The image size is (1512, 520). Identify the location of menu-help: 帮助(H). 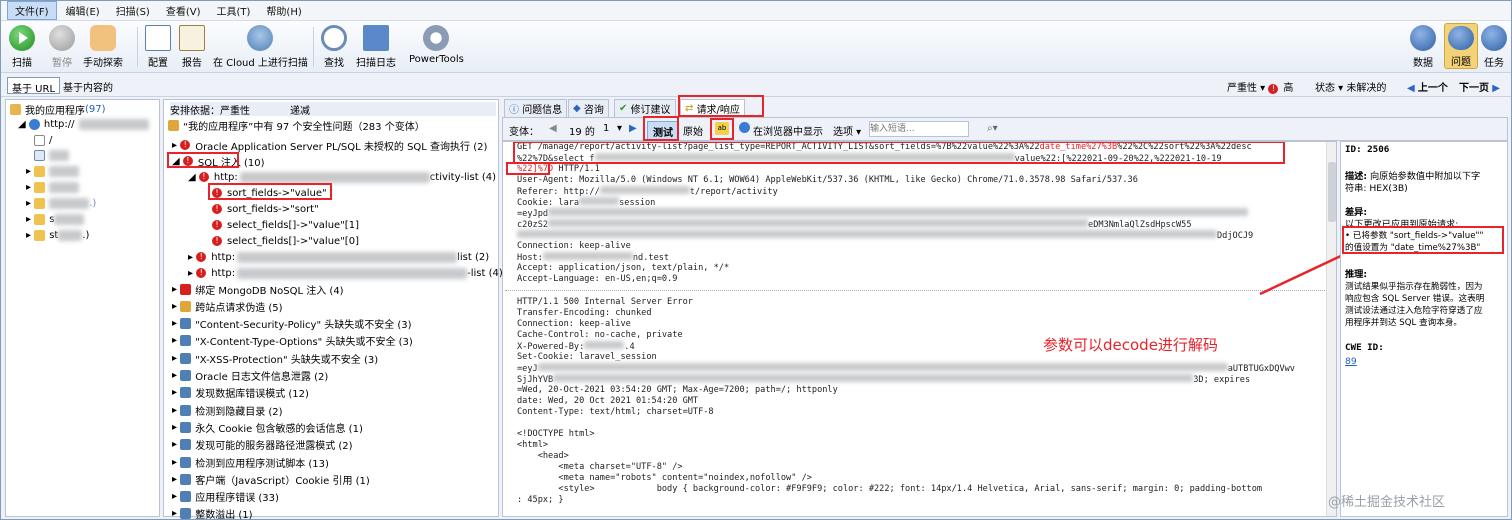
(283, 10).